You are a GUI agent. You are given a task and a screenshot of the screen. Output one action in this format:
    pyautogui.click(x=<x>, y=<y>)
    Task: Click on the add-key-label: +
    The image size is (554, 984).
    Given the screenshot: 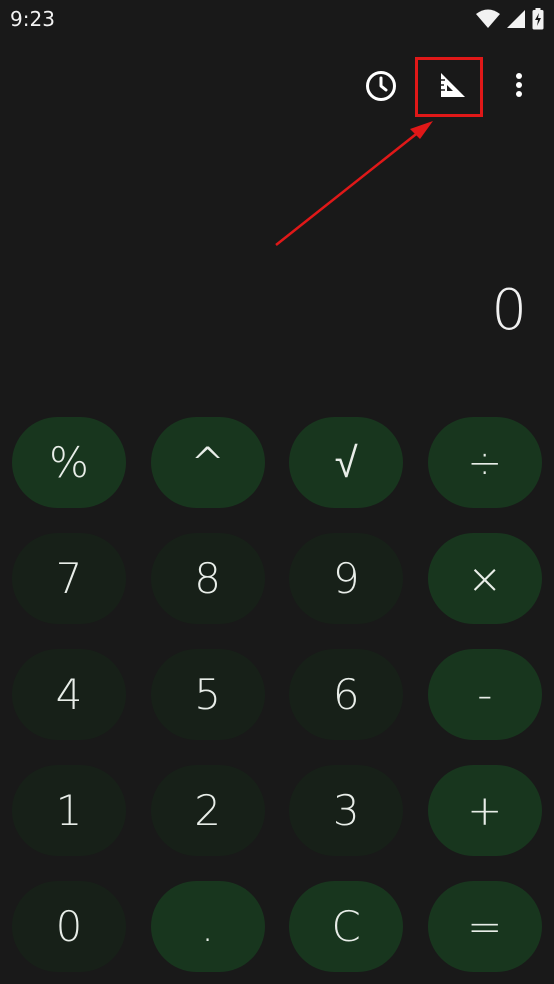 What is the action you would take?
    pyautogui.click(x=485, y=810)
    